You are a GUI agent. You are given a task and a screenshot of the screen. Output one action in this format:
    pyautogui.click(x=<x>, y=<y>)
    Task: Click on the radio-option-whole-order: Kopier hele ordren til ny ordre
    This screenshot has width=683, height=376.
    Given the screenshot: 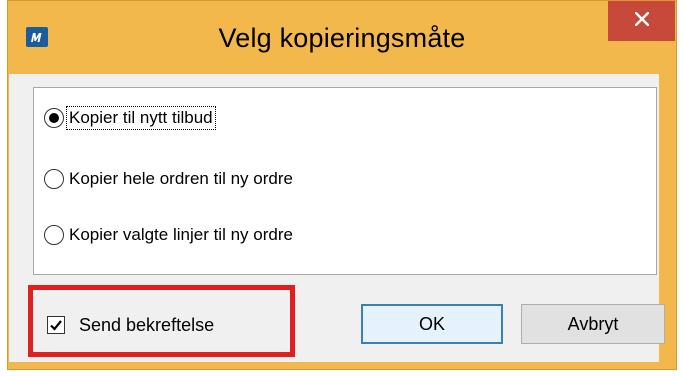 What is the action you would take?
    pyautogui.click(x=169, y=179)
    